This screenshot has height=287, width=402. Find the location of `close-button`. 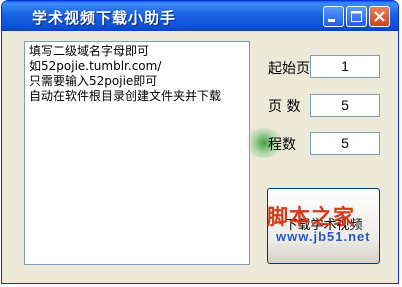

close-button is located at coordinates (379, 16).